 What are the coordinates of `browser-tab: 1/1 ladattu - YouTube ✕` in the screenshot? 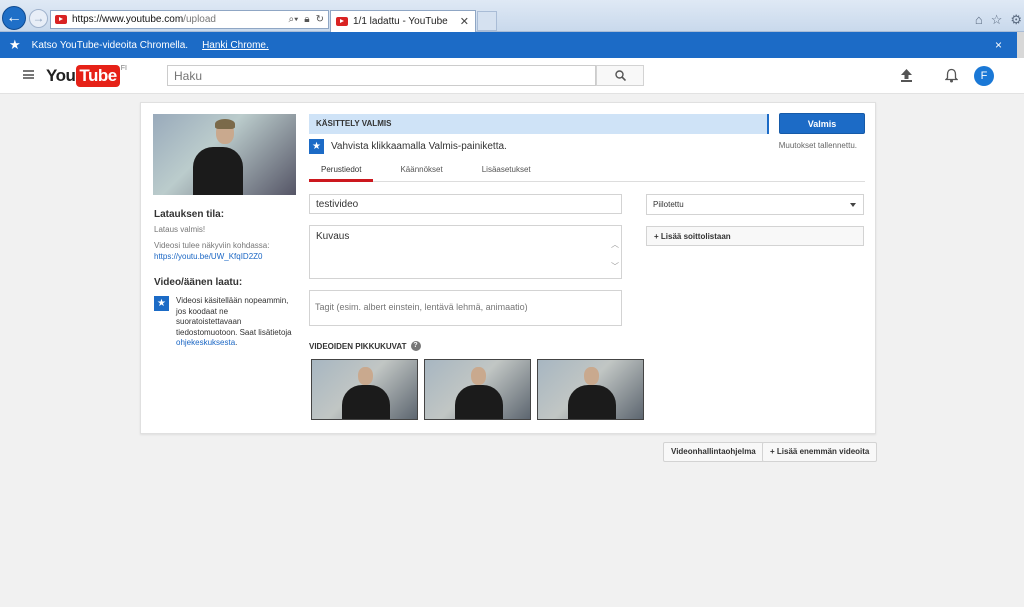 It's located at (403, 21).